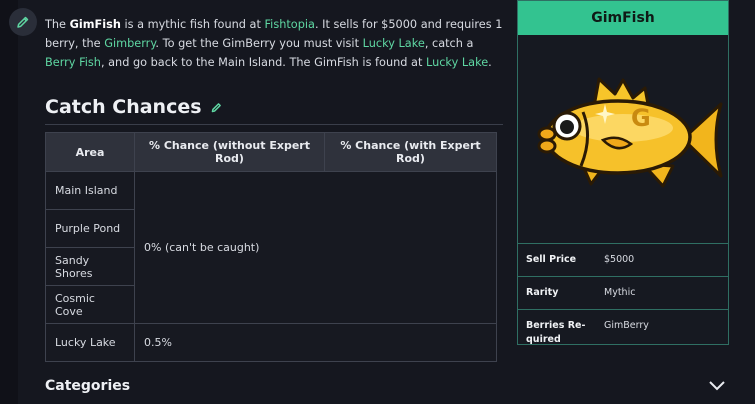 The height and width of the screenshot is (404, 755). I want to click on categories-toggle: Categories, so click(385, 386).